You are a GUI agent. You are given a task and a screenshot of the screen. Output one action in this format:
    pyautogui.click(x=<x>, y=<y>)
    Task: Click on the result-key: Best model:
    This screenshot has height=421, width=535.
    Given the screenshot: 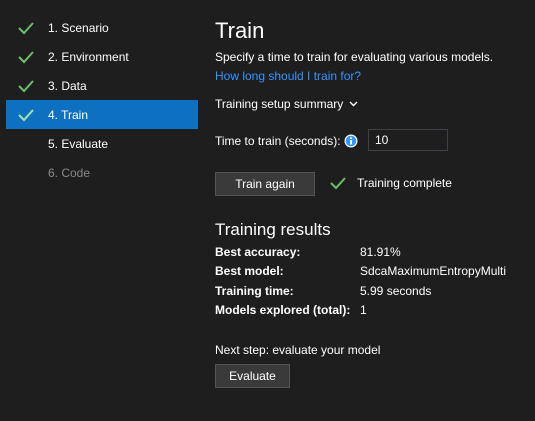 What is the action you would take?
    pyautogui.click(x=249, y=271)
    